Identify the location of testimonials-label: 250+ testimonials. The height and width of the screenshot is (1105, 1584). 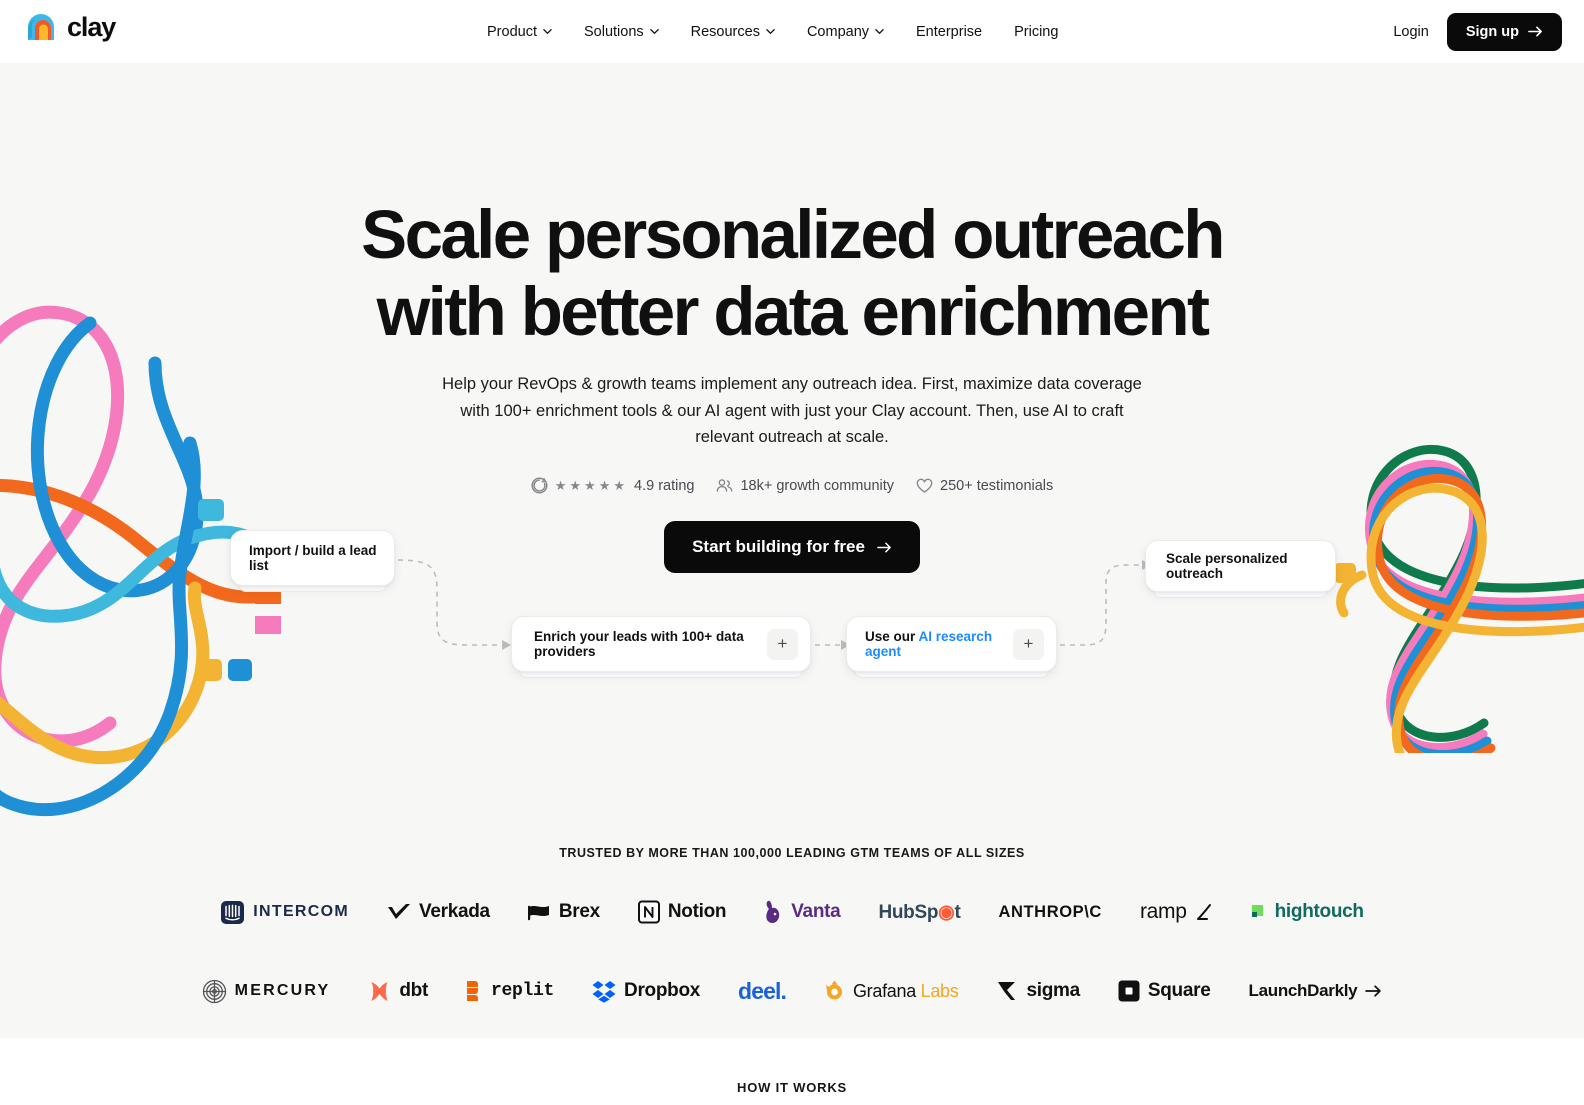
(997, 485).